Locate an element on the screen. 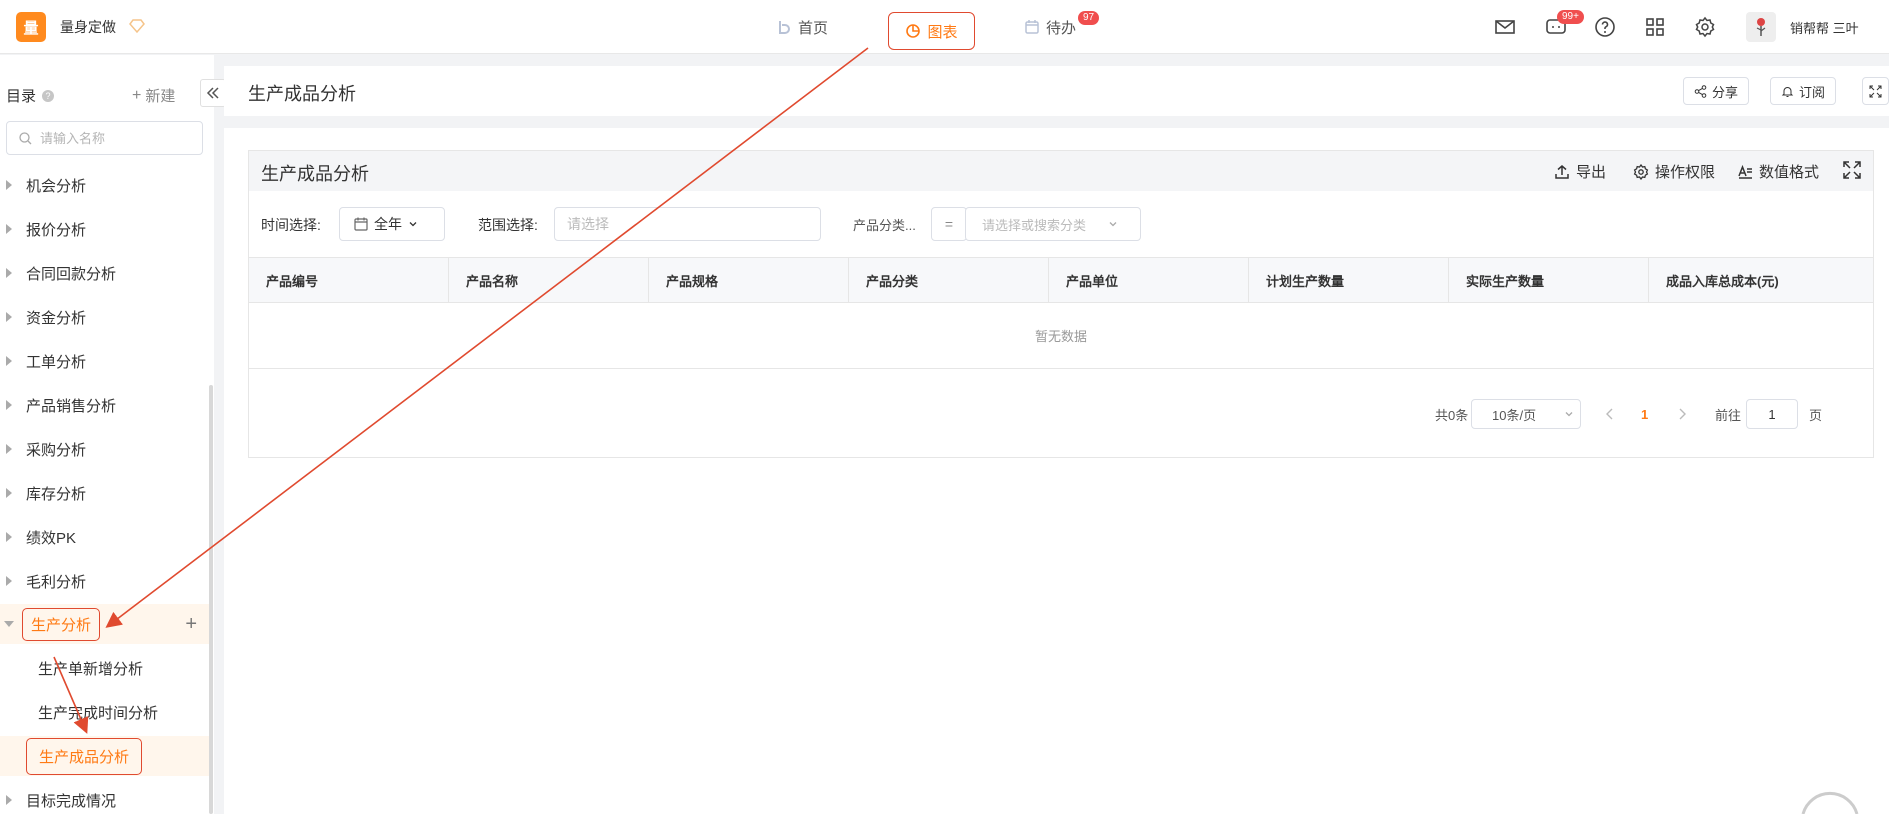  upload-icon is located at coordinates (1562, 171).